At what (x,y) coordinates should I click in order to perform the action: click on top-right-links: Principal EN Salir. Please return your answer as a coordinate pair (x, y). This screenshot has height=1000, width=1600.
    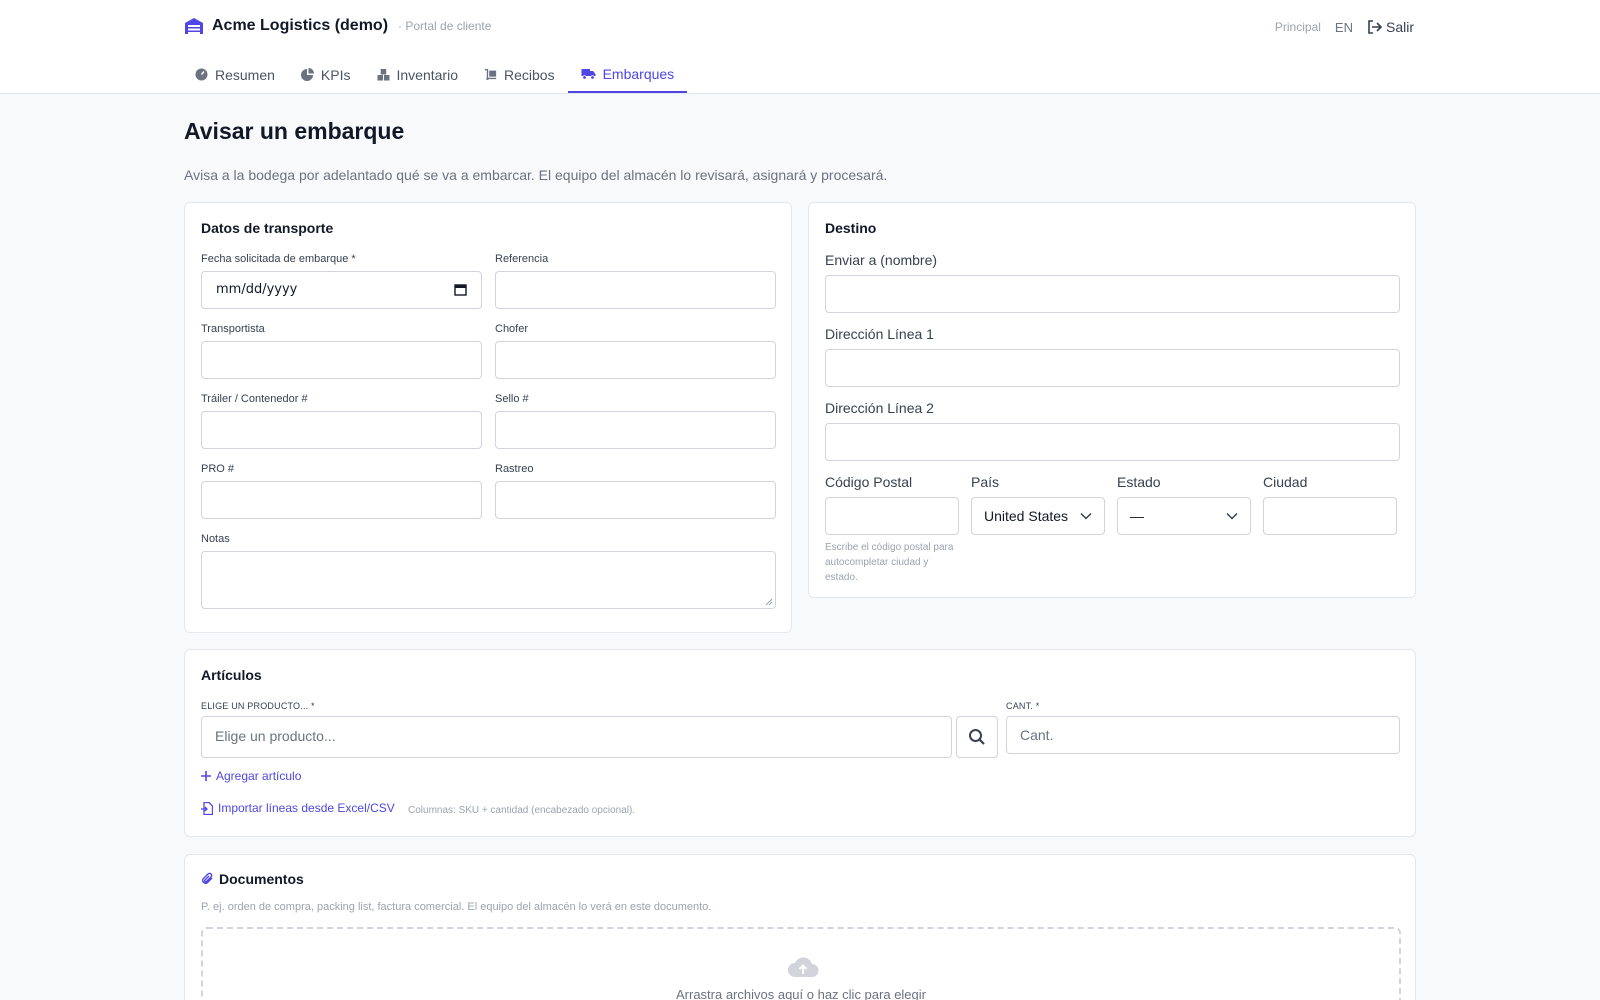
    Looking at the image, I should click on (1344, 27).